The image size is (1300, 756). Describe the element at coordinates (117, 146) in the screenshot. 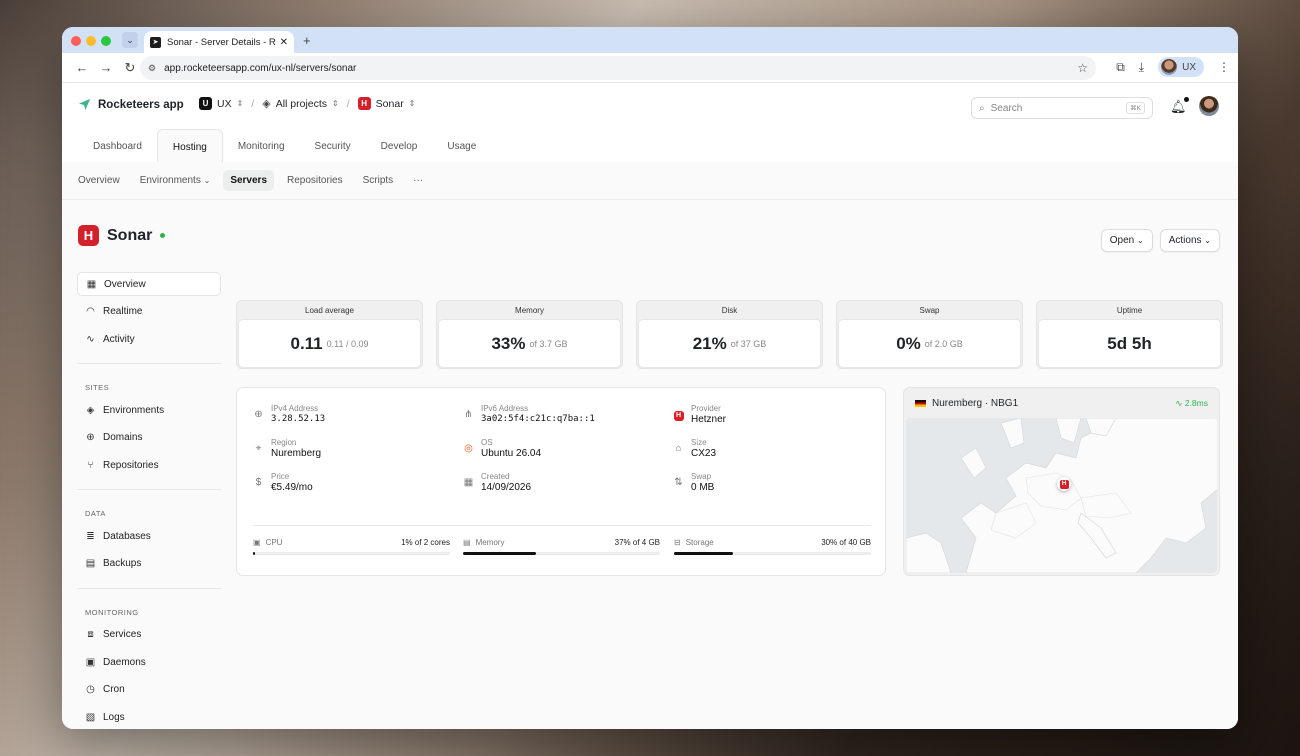

I see `tab-dashboard: Dashboard` at that location.